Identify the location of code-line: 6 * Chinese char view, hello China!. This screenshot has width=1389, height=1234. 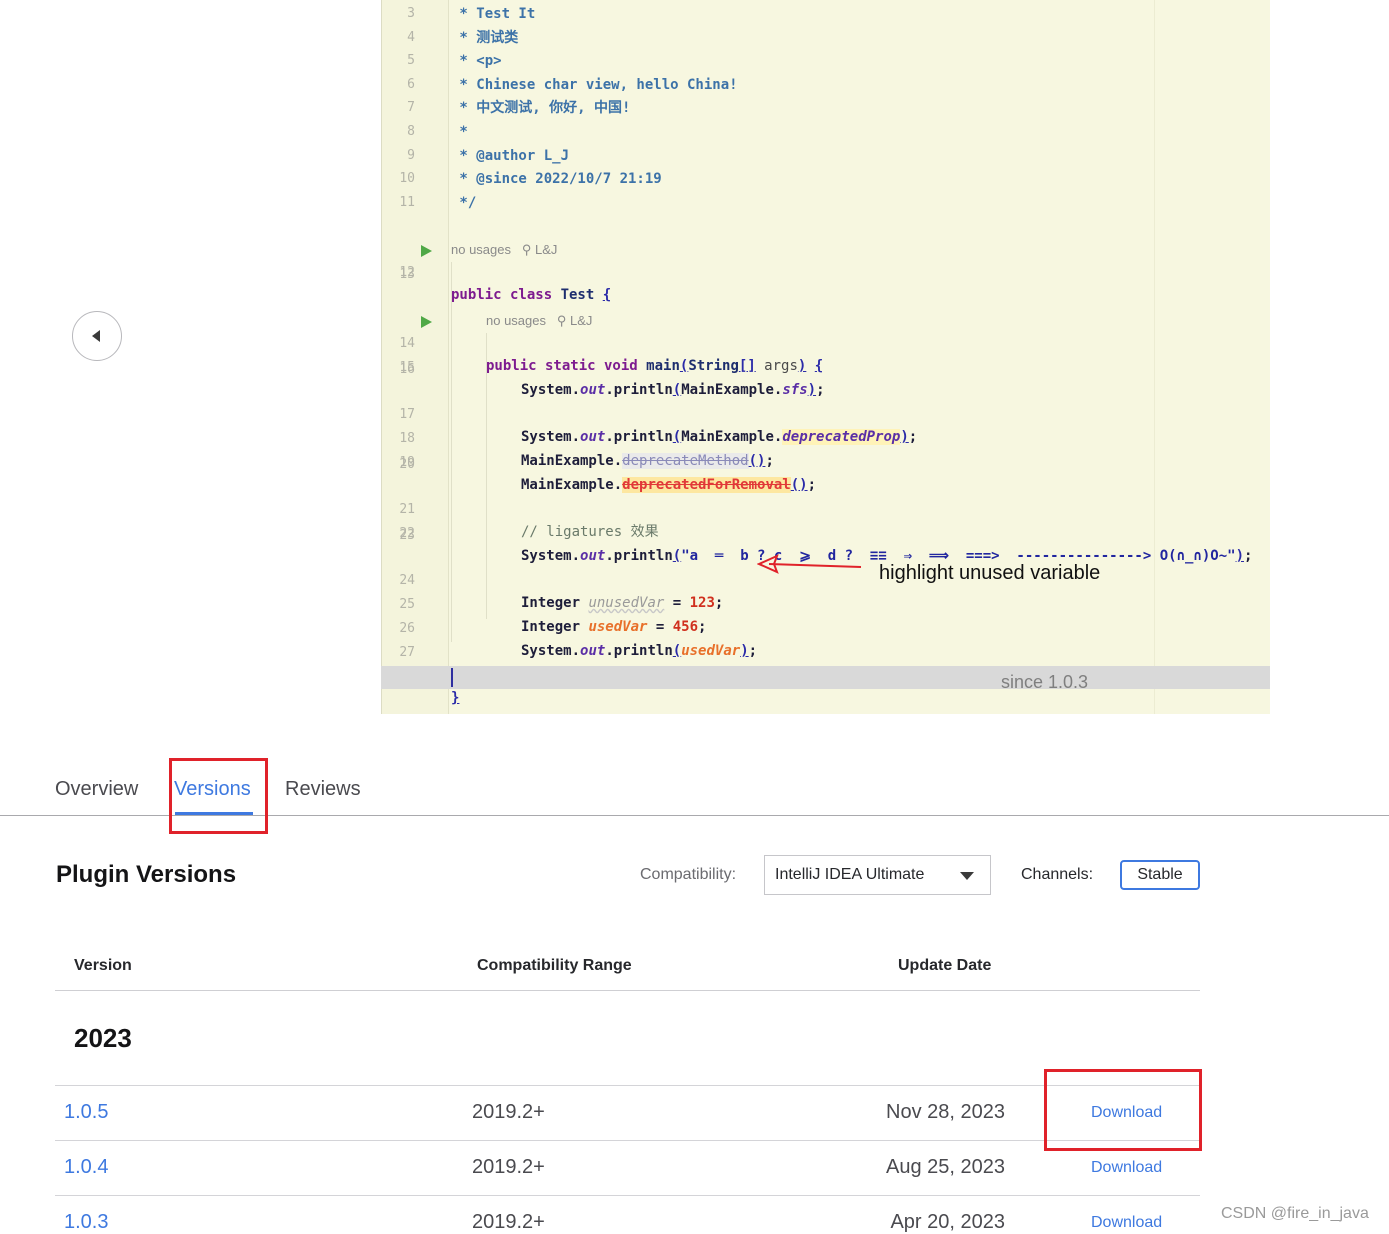
(572, 84).